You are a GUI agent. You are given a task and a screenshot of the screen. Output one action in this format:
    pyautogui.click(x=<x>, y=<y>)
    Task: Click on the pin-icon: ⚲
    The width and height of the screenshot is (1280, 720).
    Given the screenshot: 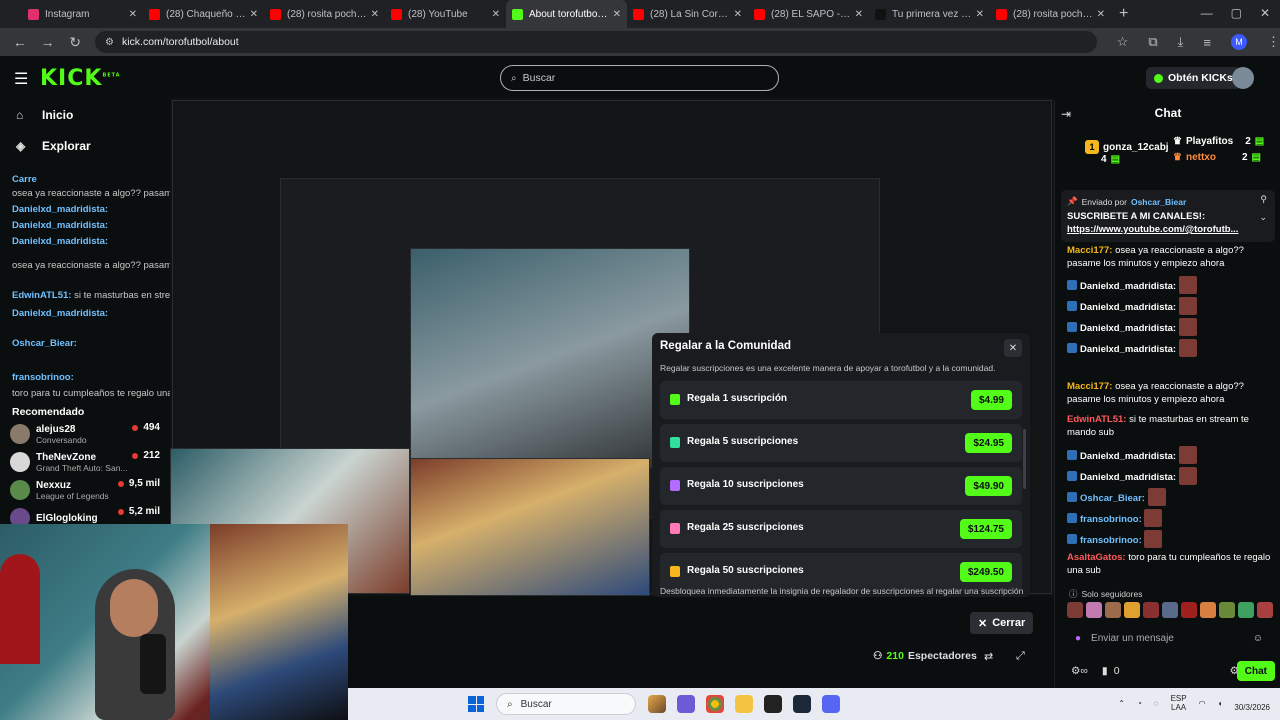 What is the action you would take?
    pyautogui.click(x=1263, y=199)
    